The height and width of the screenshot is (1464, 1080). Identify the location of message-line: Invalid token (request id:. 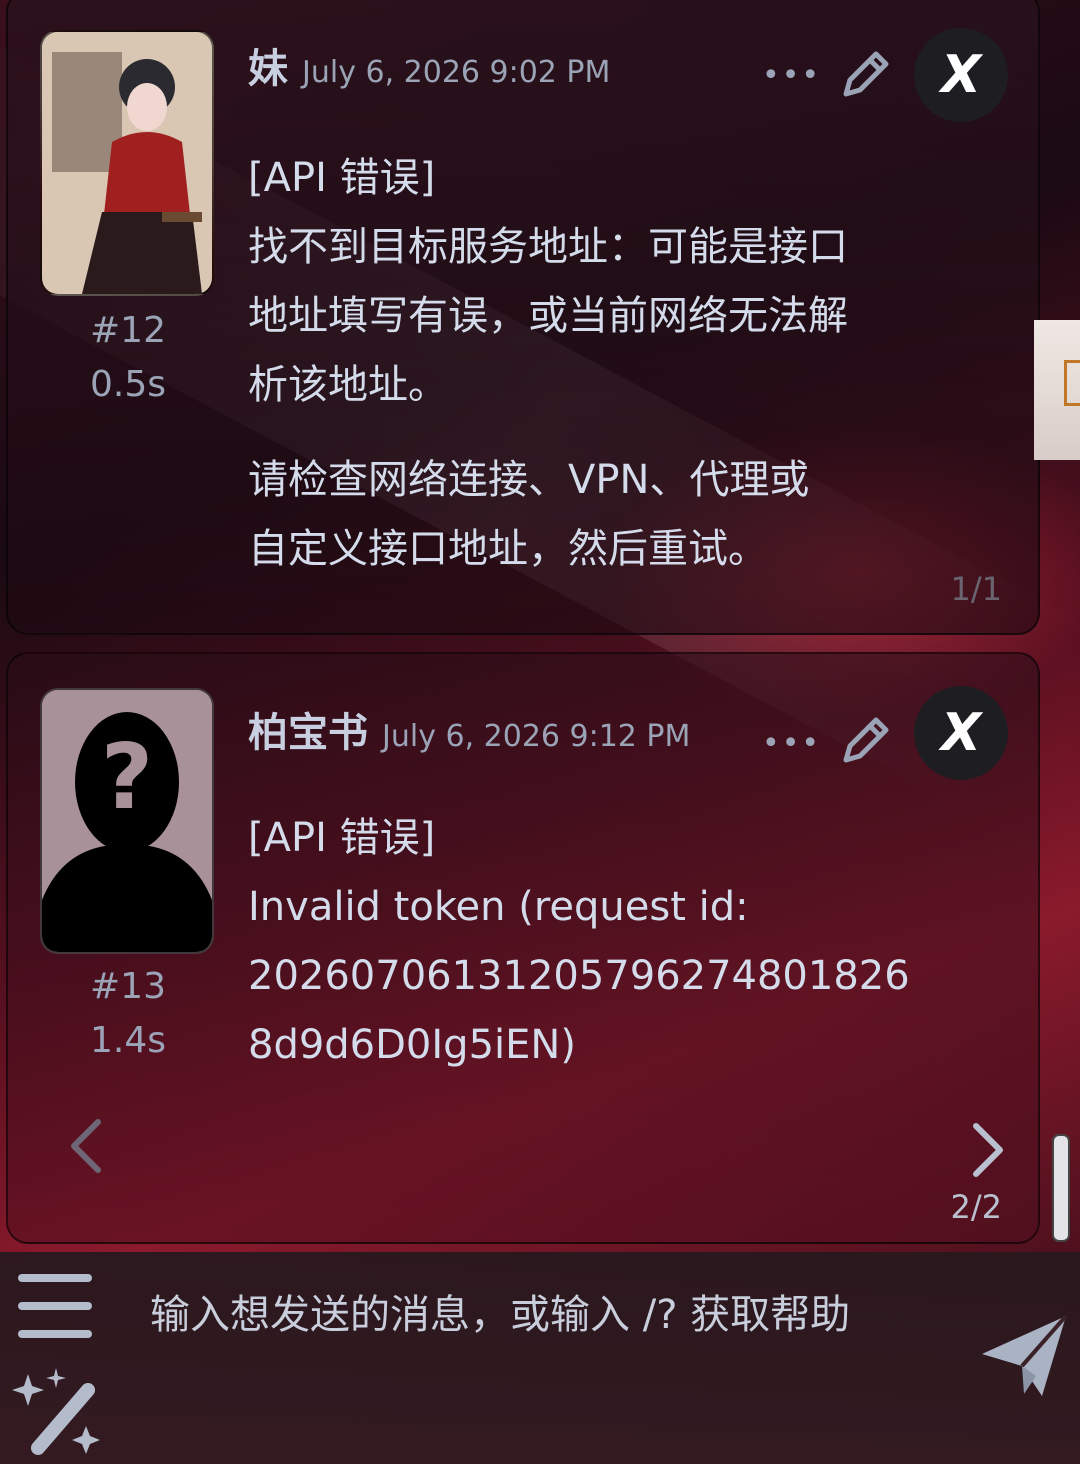
(498, 907).